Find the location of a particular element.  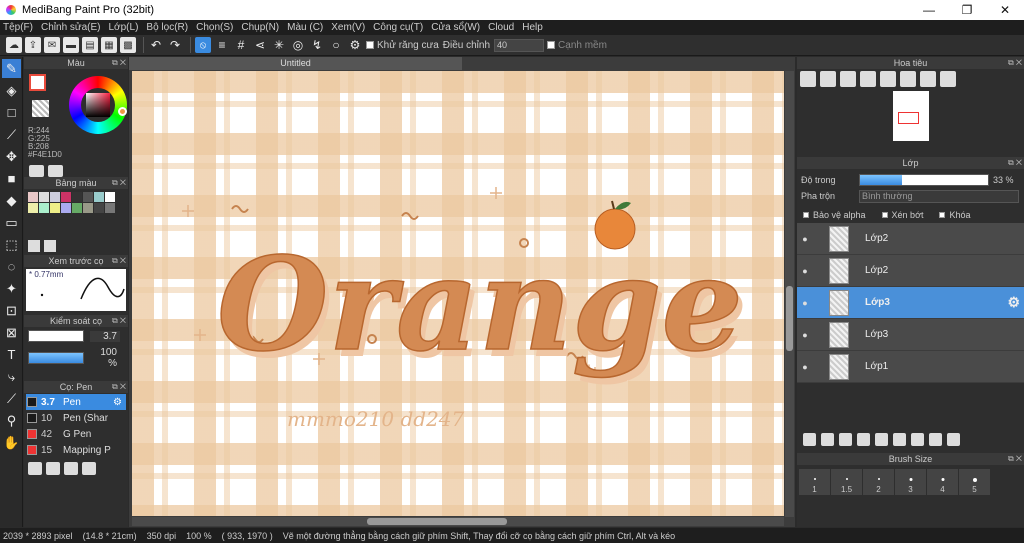

saturation-square is located at coordinates (98, 105).